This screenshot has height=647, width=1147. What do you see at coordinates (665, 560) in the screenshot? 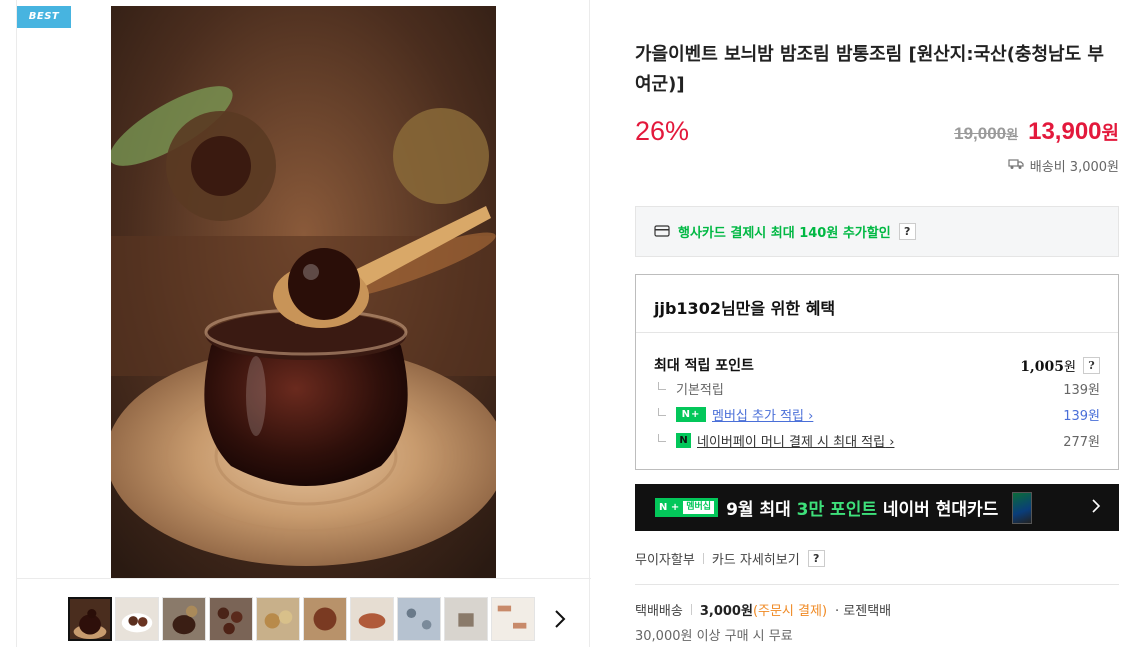
I see `installment-label: 무이자할부` at bounding box center [665, 560].